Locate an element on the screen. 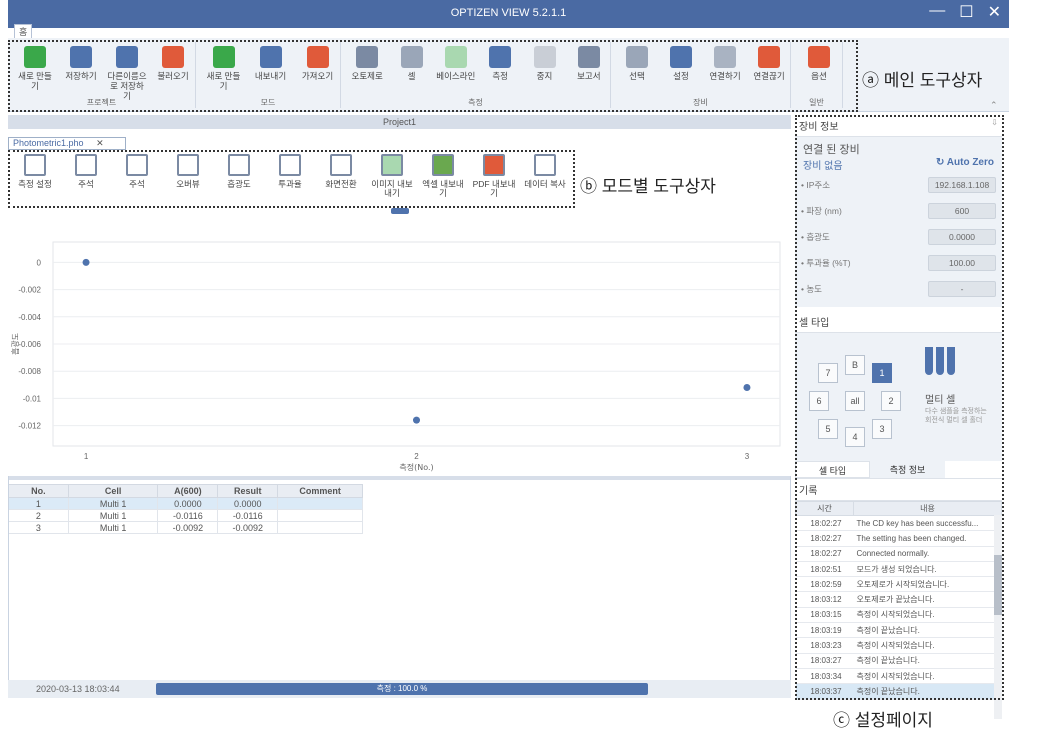  table-header-4: Comment is located at coordinates (320, 491).